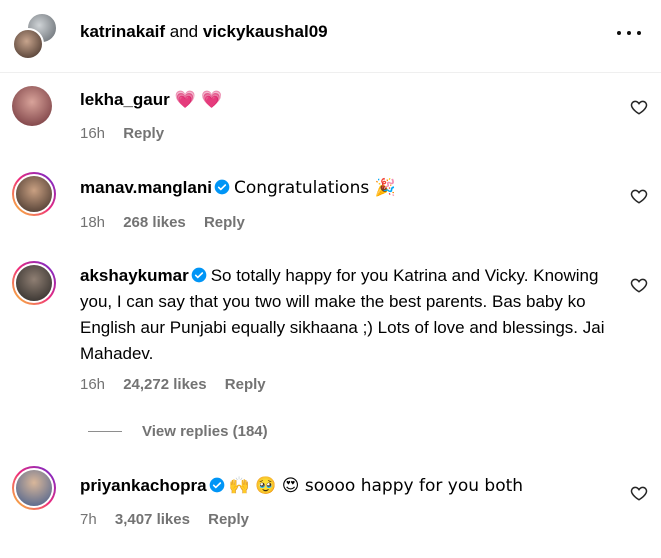 The image size is (661, 558). I want to click on more-options-icon, so click(629, 33).